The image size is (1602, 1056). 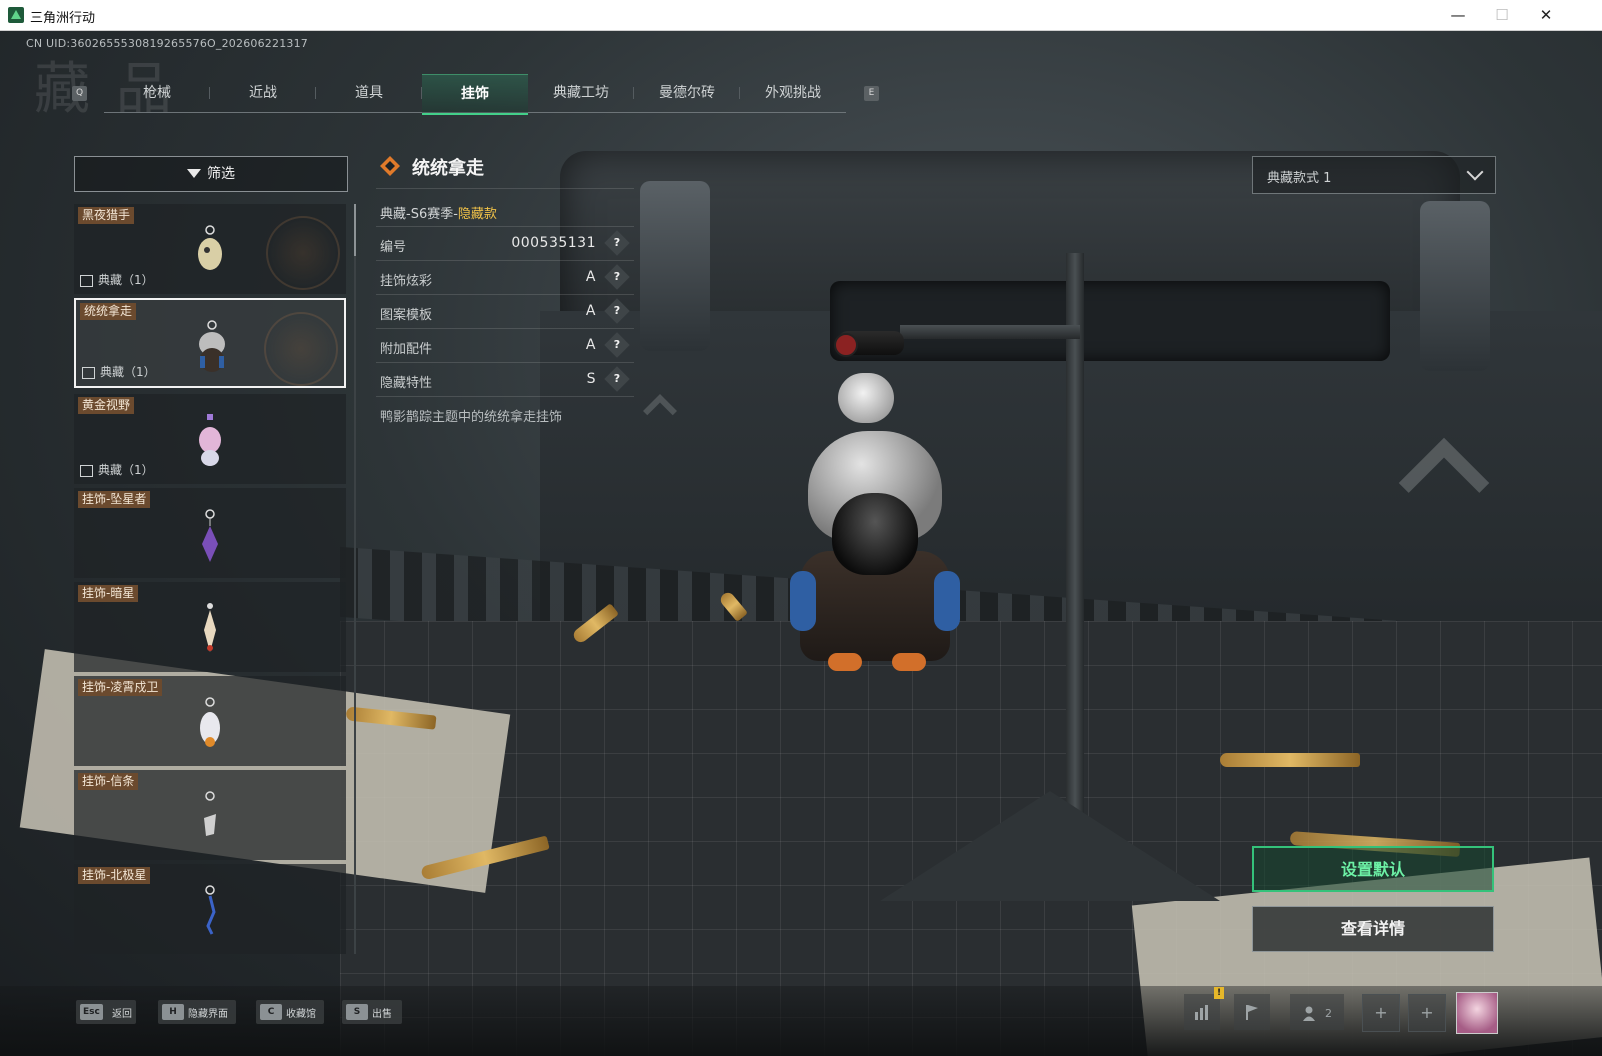 I want to click on item-name-tag: 挂饰-北极星, so click(x=114, y=875).